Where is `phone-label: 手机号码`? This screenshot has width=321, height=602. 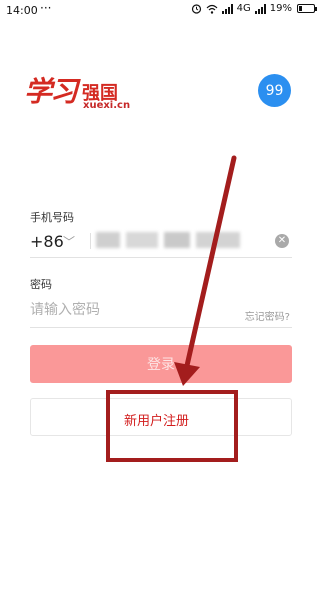 phone-label: 手机号码 is located at coordinates (52, 217).